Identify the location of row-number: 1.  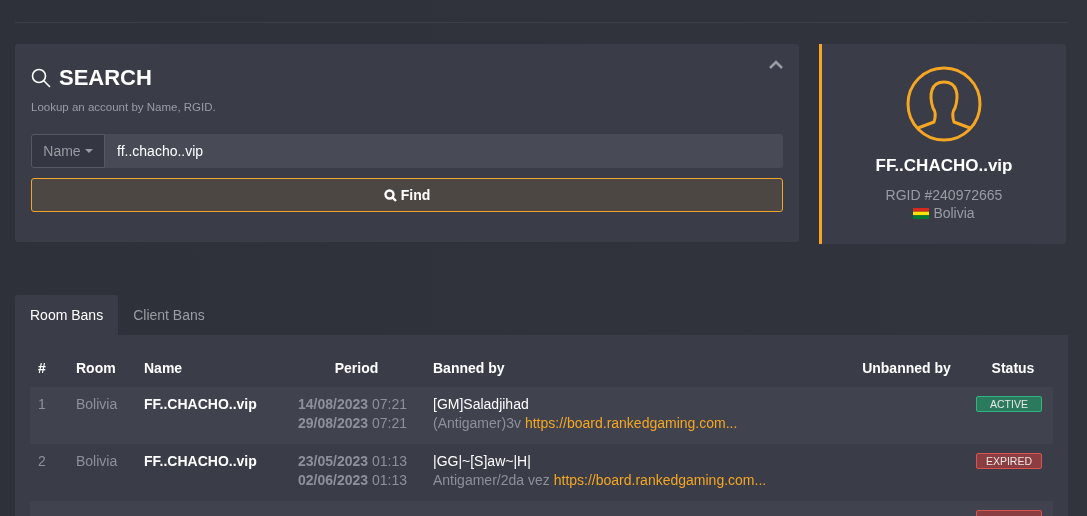
(42, 404).